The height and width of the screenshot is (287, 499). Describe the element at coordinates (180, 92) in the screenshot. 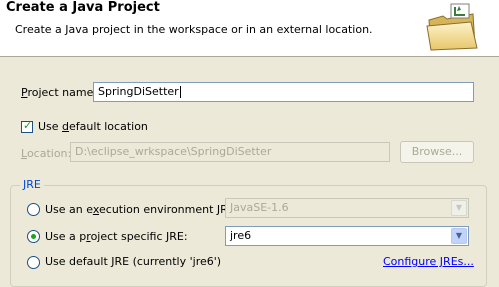

I see `text-caret` at that location.